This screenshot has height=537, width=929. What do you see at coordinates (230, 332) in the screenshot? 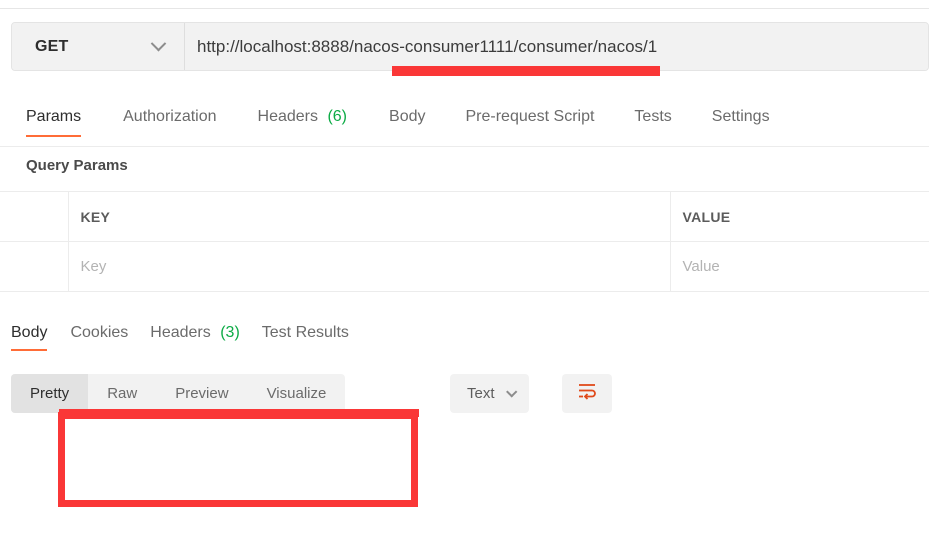
I see `response-tab-headers-count: (3)` at bounding box center [230, 332].